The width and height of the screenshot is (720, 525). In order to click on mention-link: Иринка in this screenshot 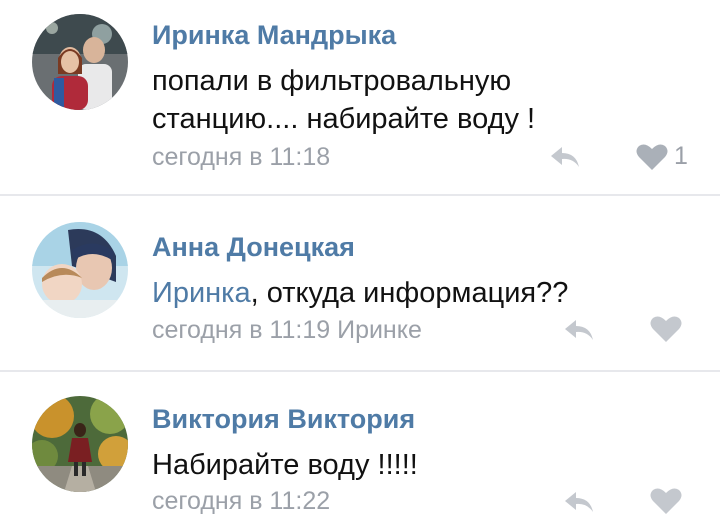, I will do `click(201, 293)`.